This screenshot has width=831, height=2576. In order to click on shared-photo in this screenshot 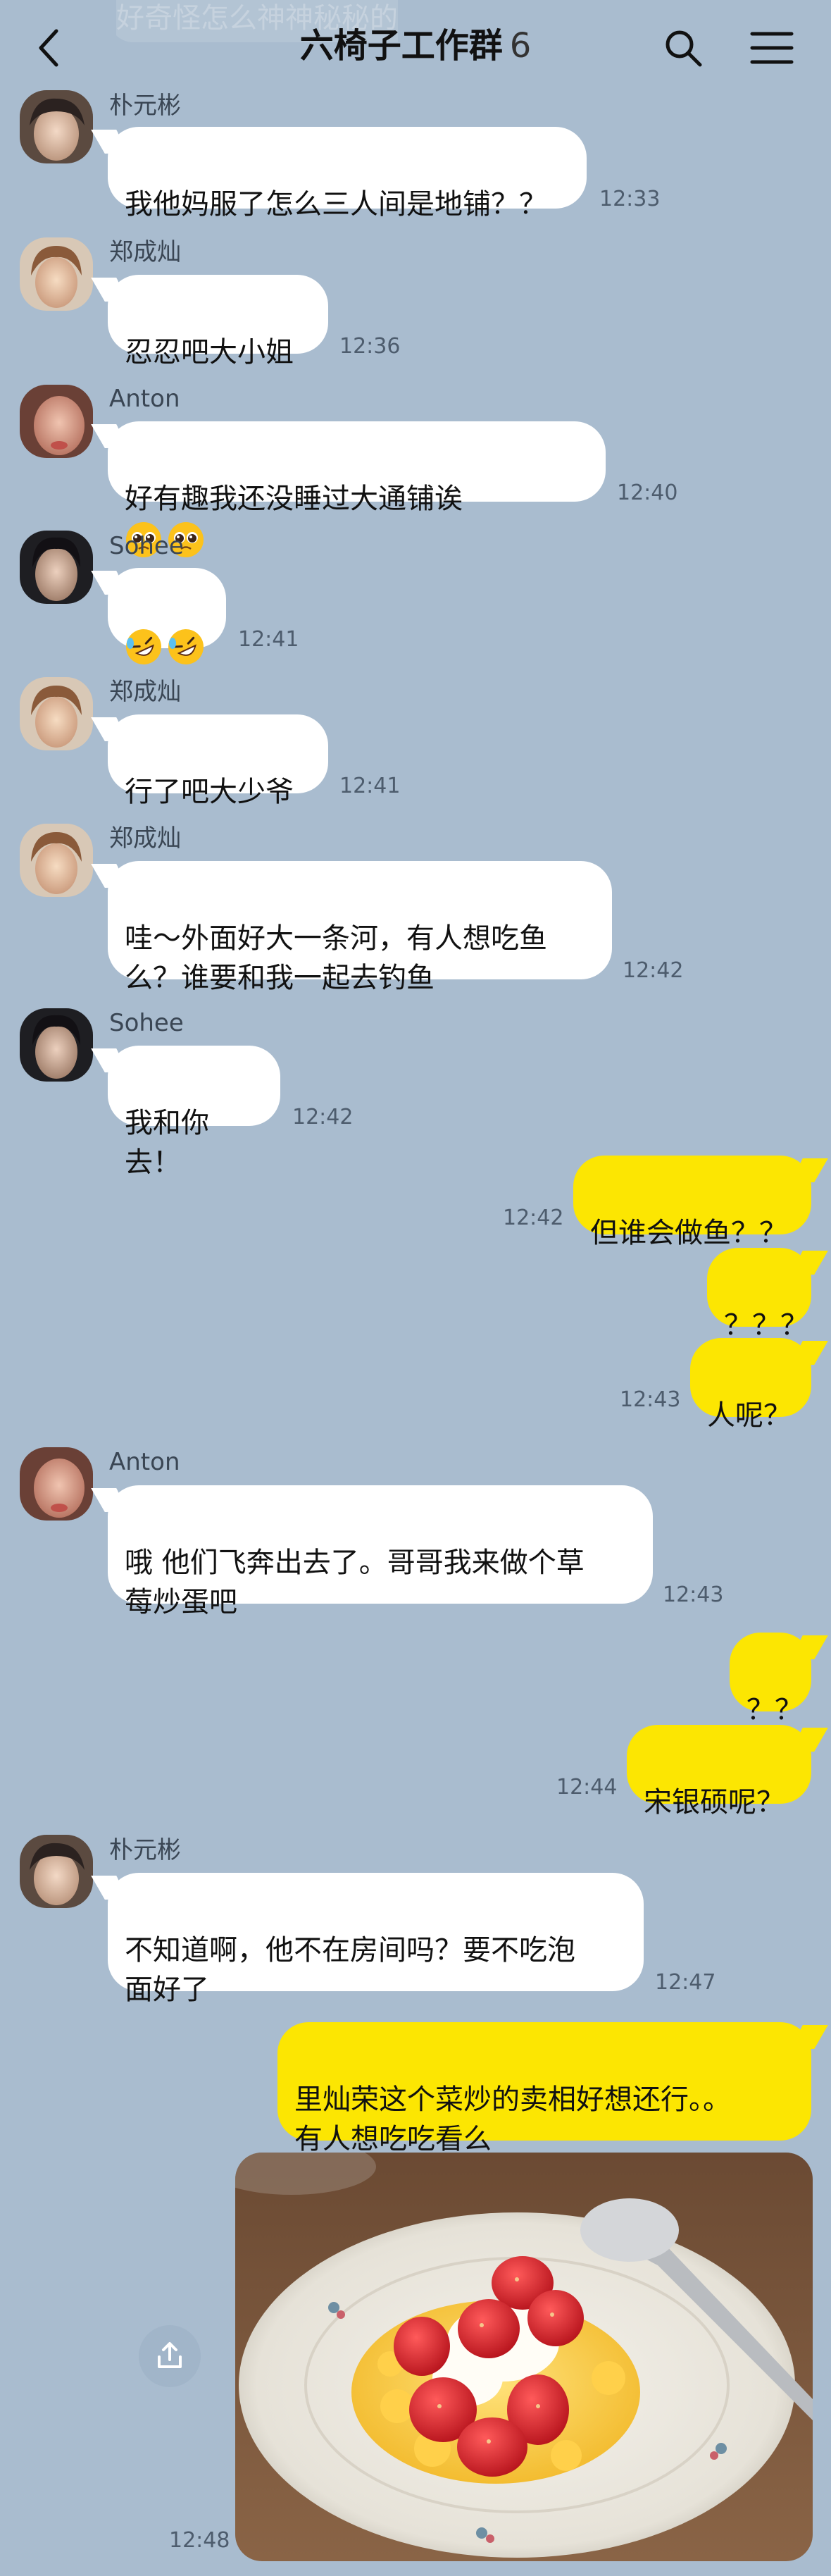, I will do `click(524, 2357)`.